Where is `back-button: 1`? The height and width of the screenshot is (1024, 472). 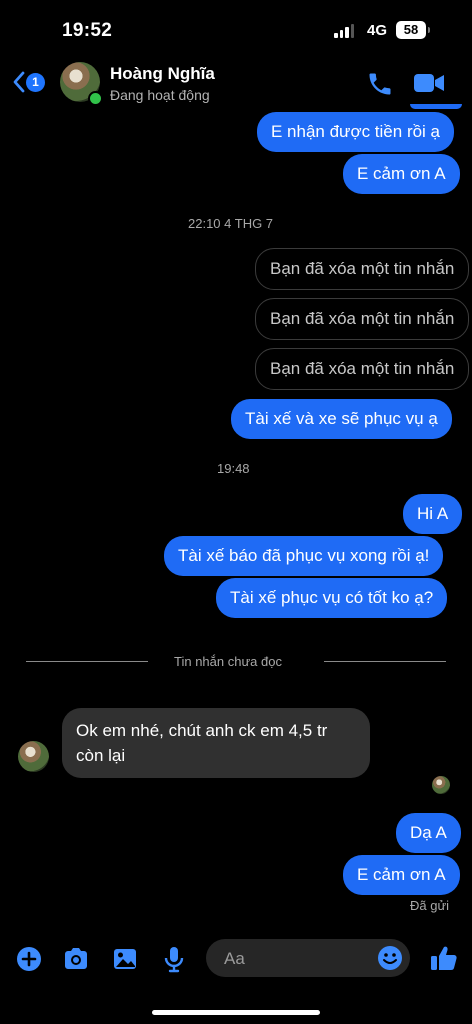
back-button: 1 is located at coordinates (30, 83).